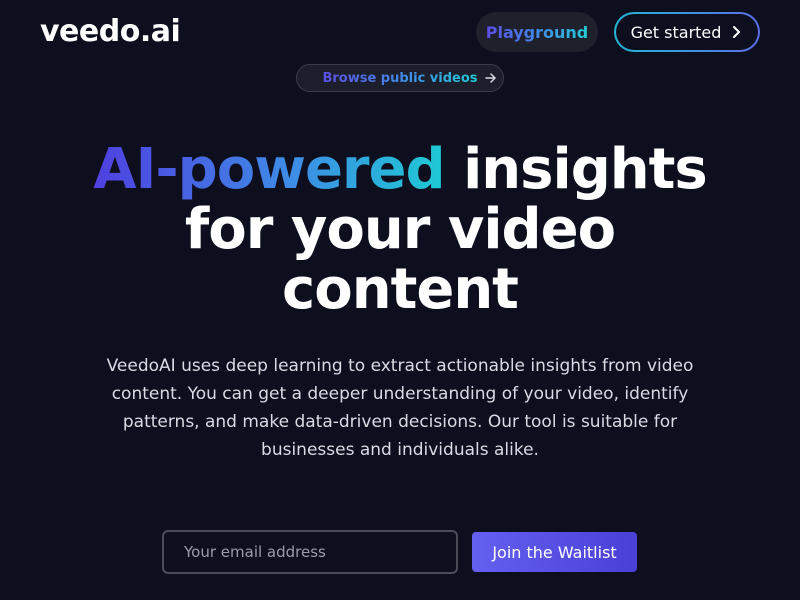  I want to click on playground-label: Playground, so click(537, 32).